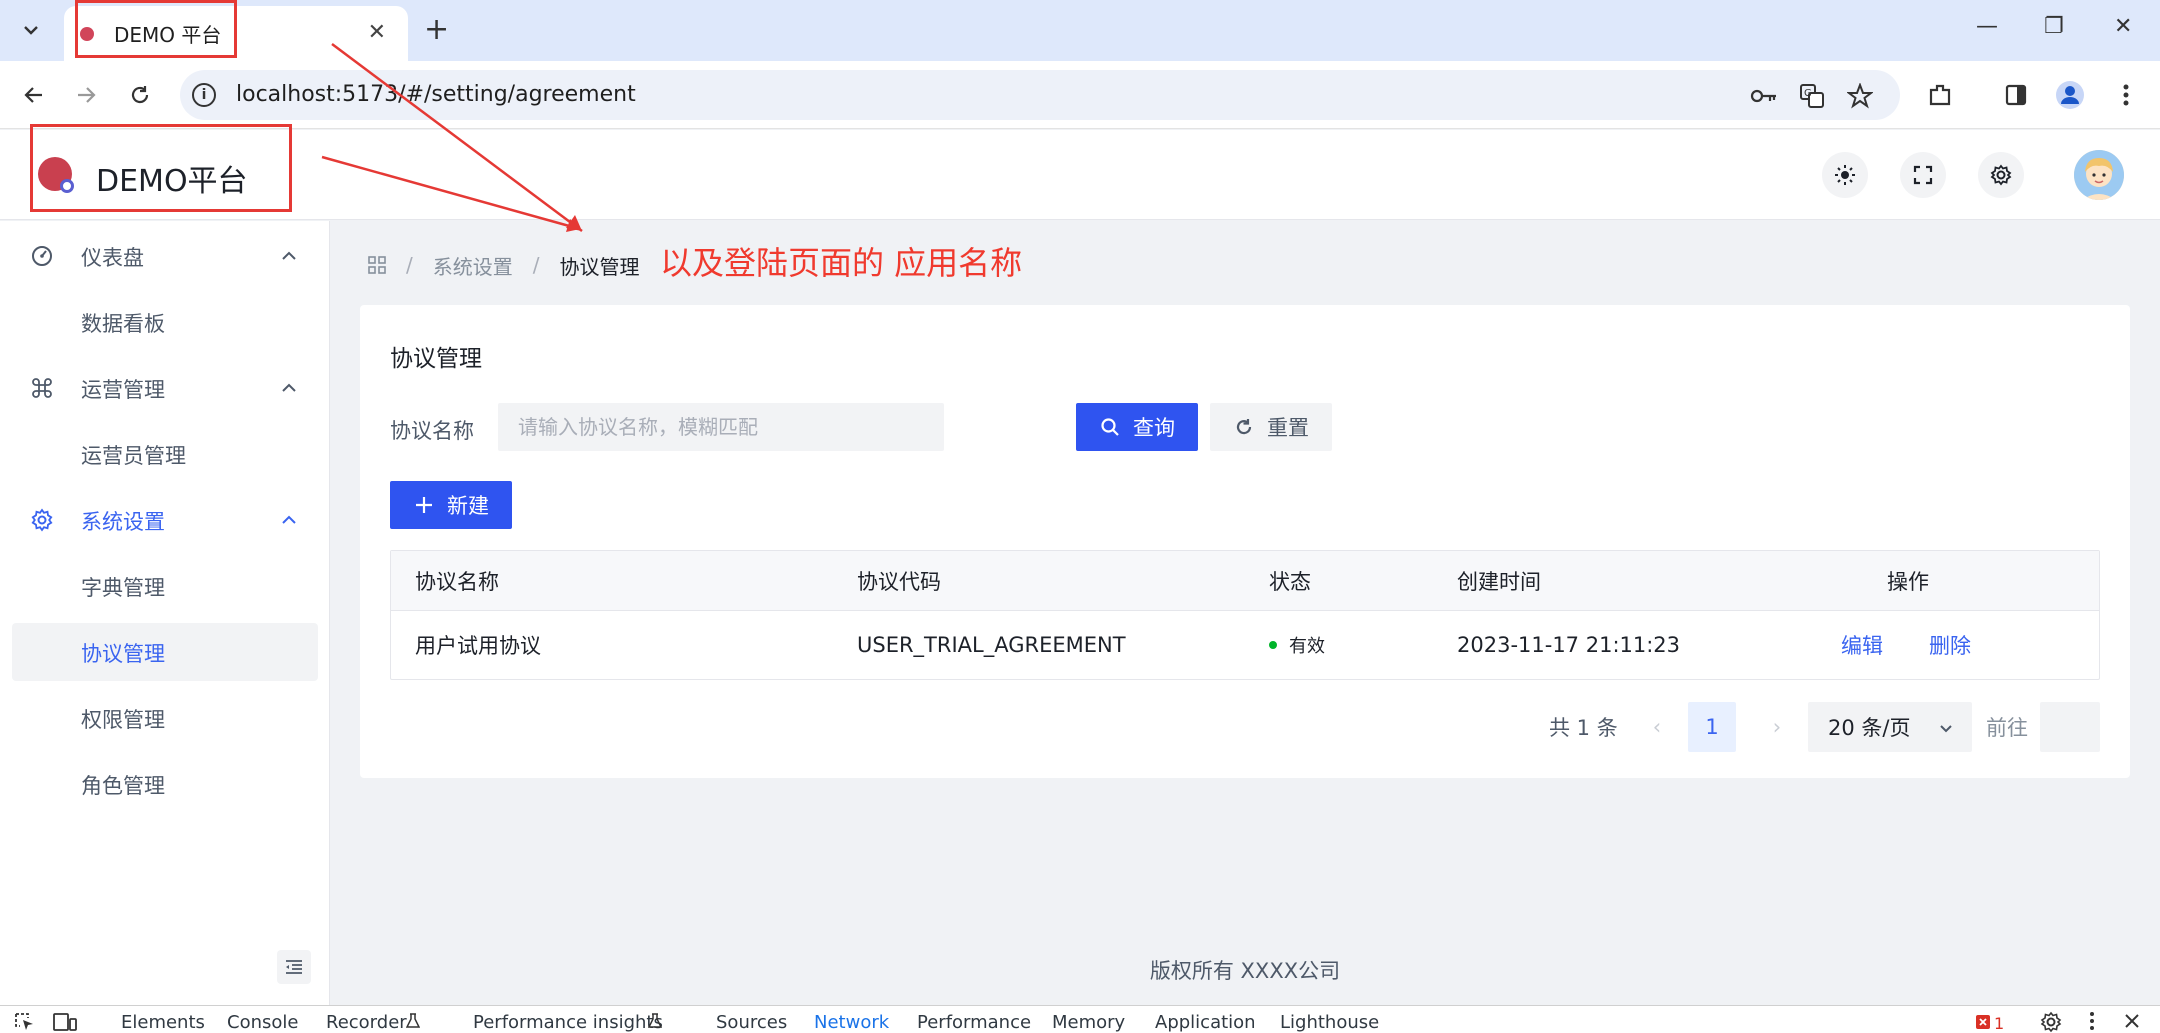  I want to click on table-header: 协议名称 协议代码 状态 创建时间 操作, so click(1245, 581).